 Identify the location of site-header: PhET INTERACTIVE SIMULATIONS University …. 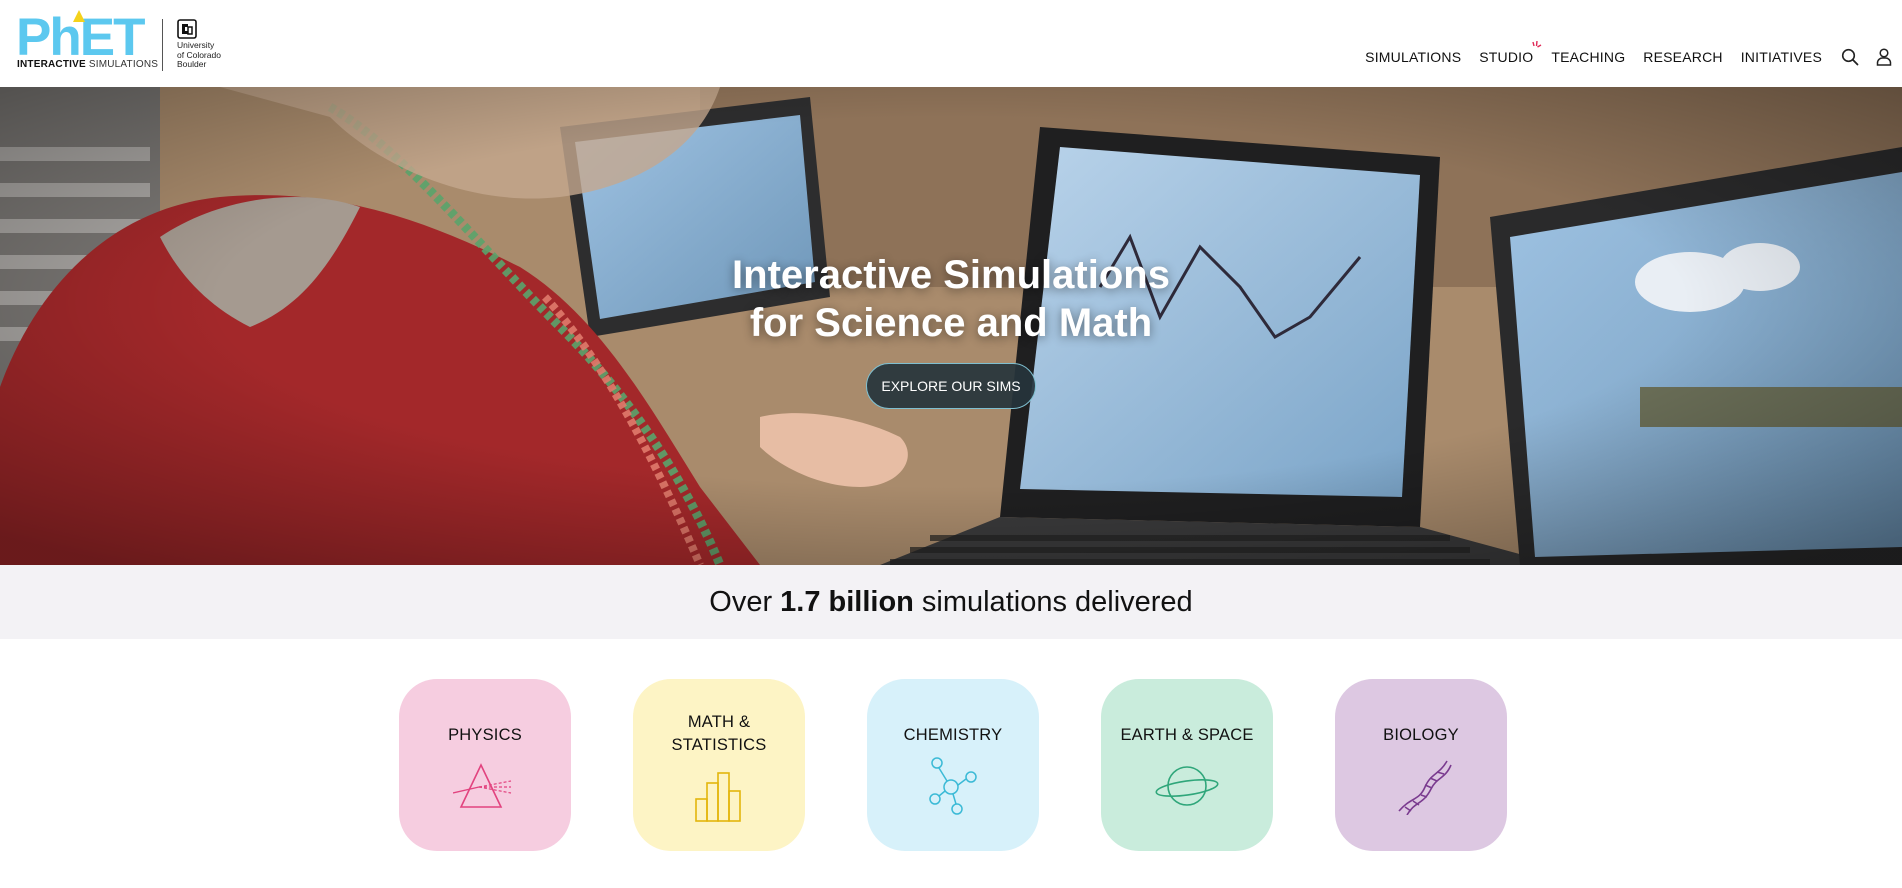
(951, 43).